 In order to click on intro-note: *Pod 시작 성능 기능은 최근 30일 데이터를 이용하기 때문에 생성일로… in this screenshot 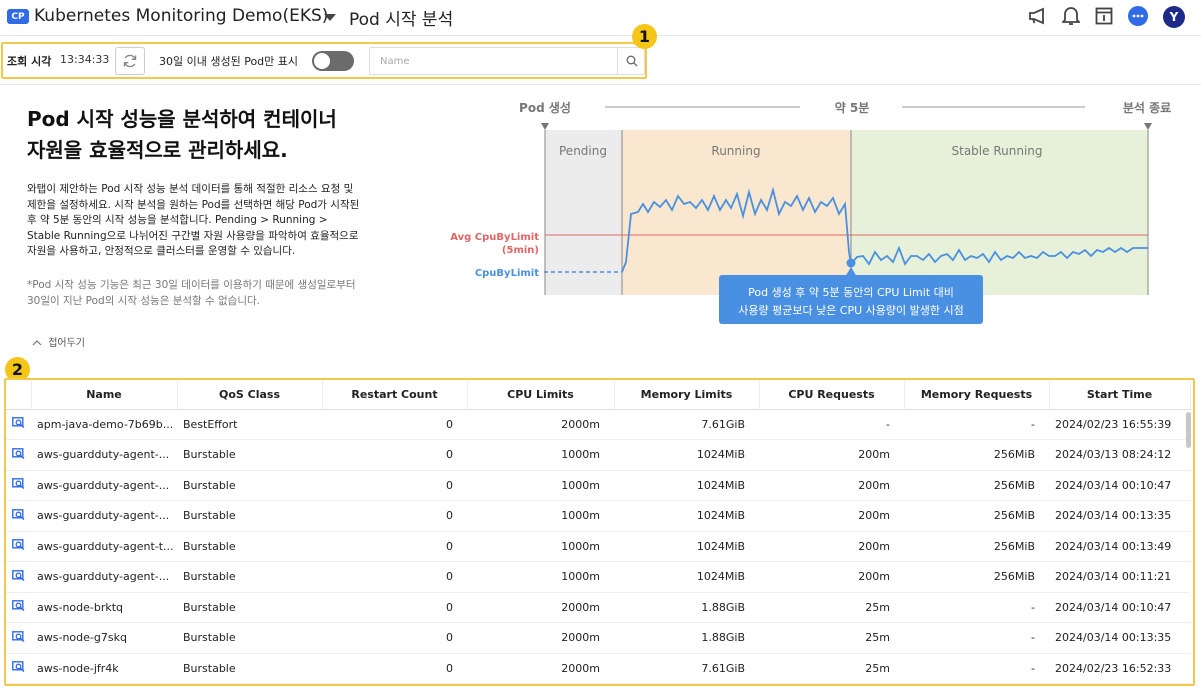, I will do `click(217, 293)`.